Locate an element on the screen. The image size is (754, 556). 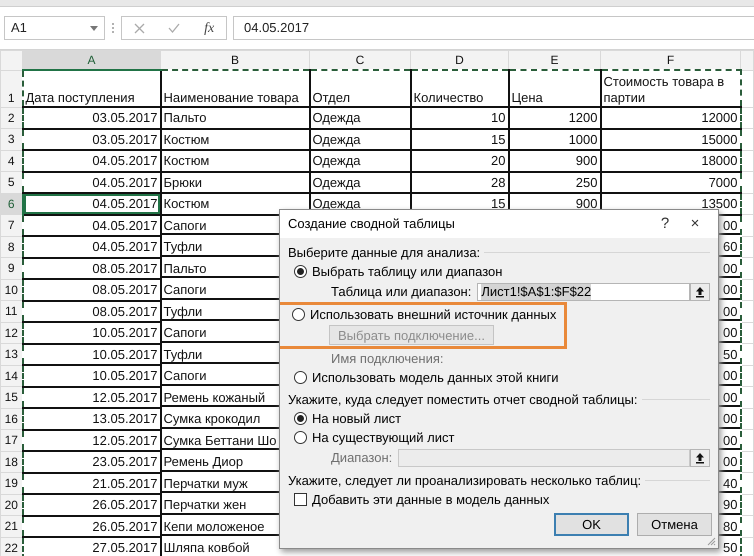
cancel-button: Отмена is located at coordinates (674, 524).